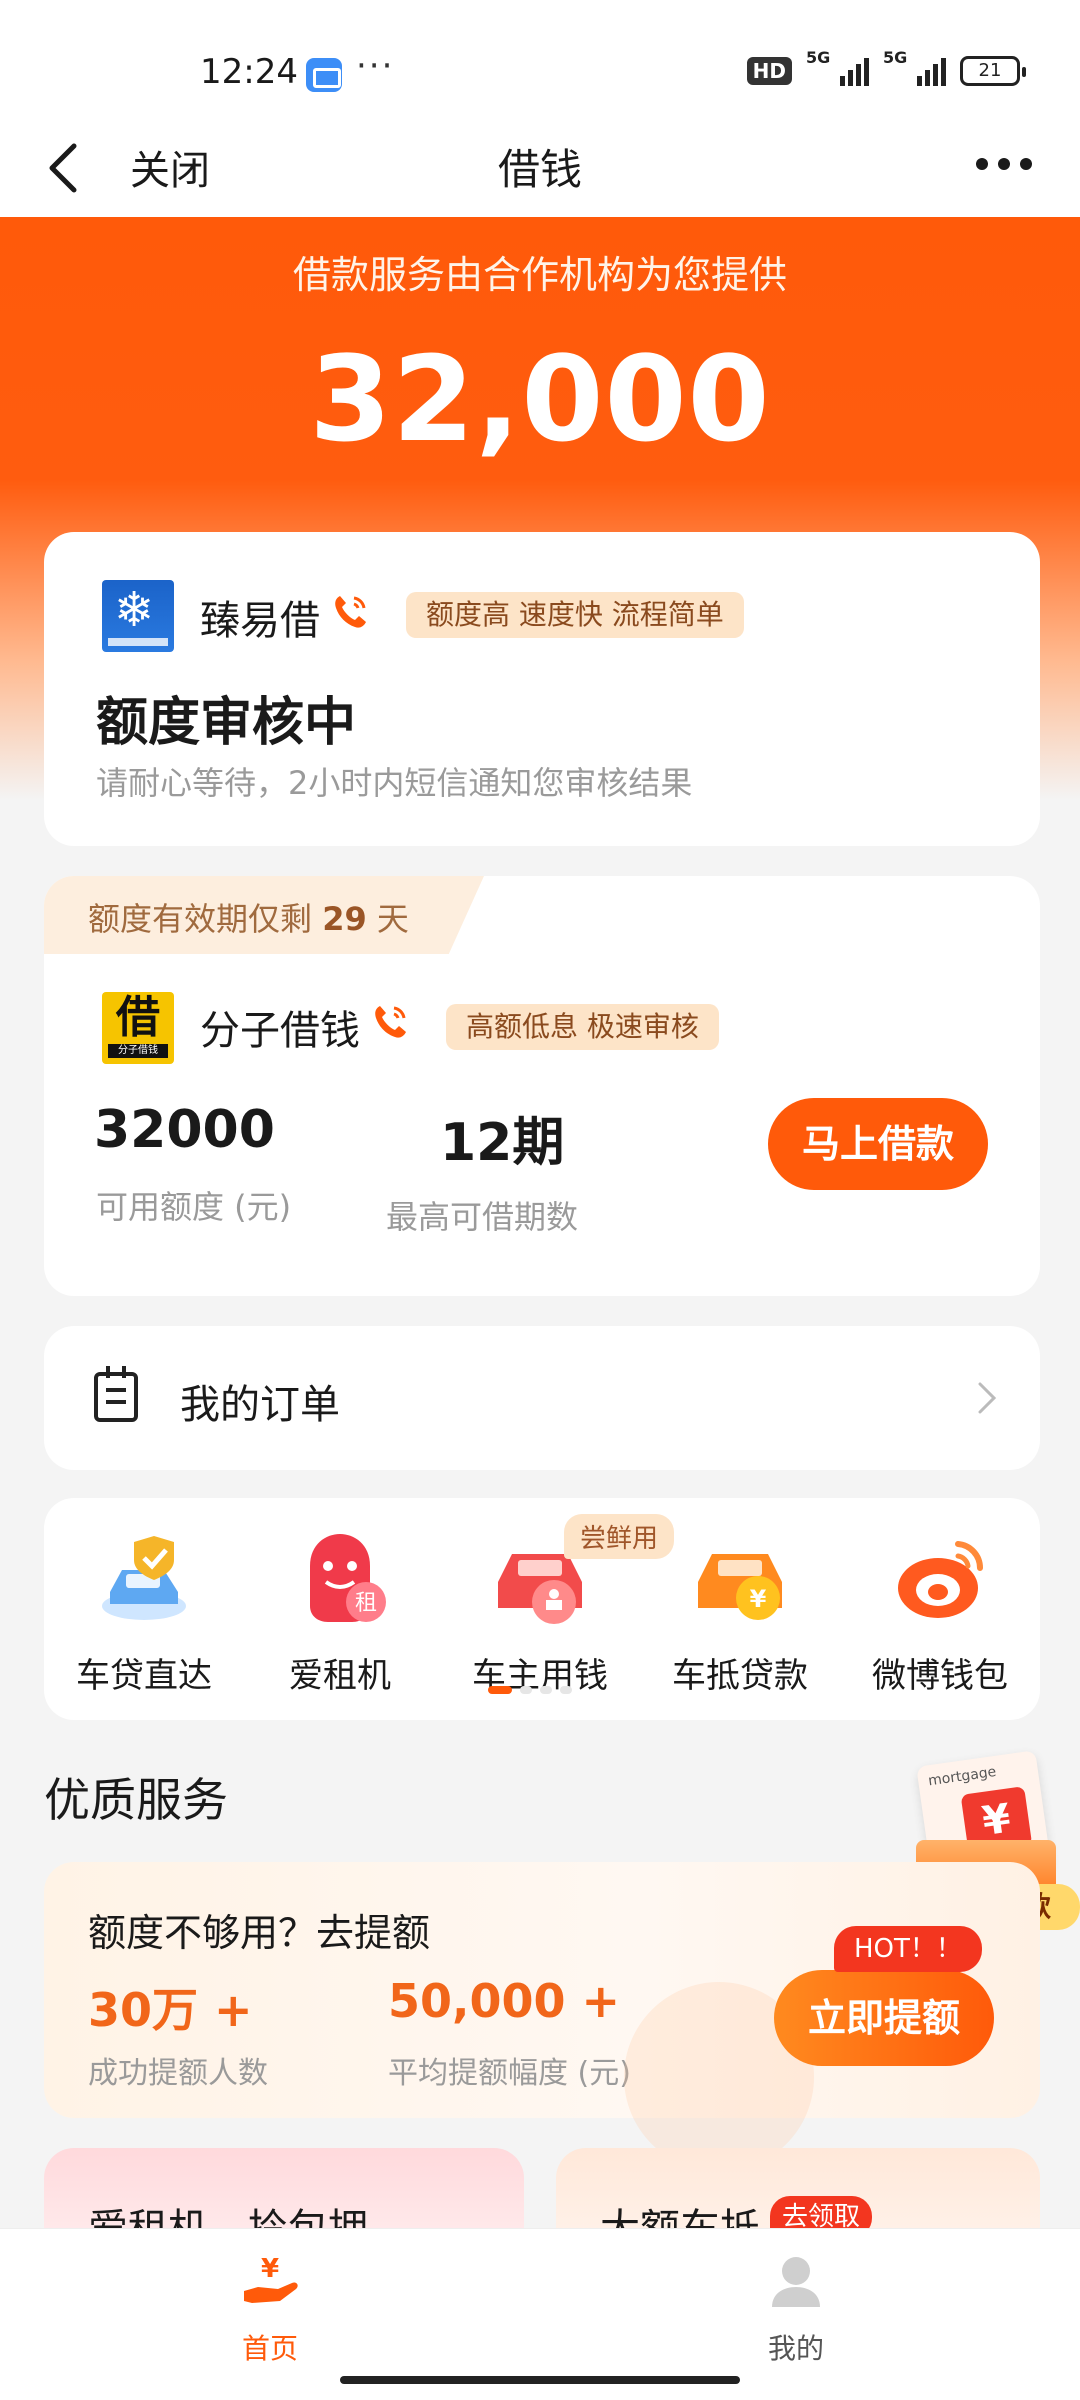  What do you see at coordinates (962, 1776) in the screenshot?
I see `mortgage-doc-text: mortgage` at bounding box center [962, 1776].